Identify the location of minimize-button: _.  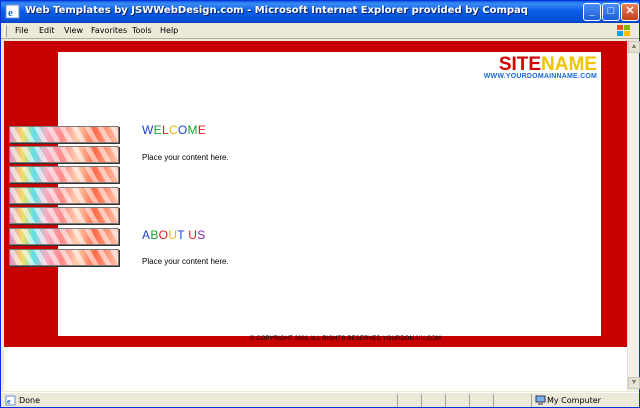
(592, 12).